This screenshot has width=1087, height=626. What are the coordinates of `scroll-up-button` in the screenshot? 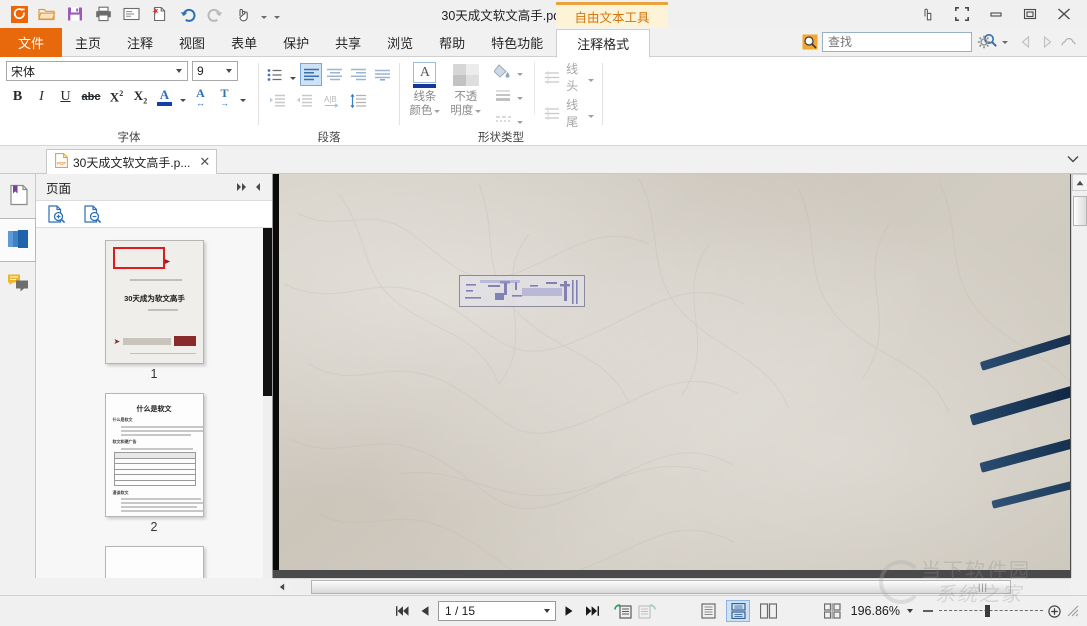 It's located at (1079, 182).